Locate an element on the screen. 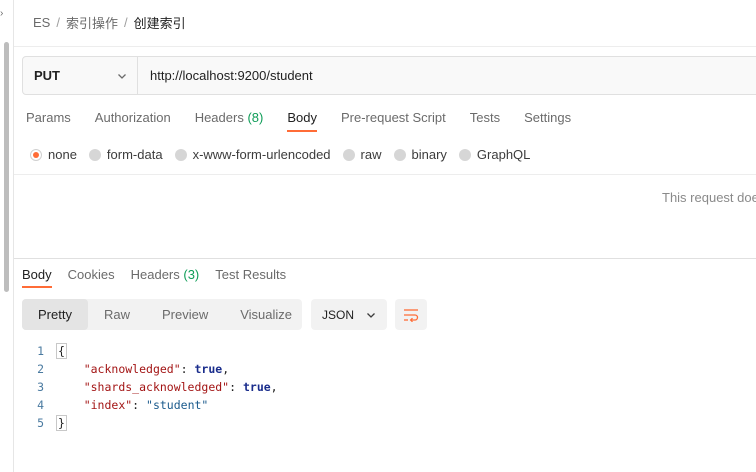 The height and width of the screenshot is (472, 756). code-text: } is located at coordinates (61, 423).